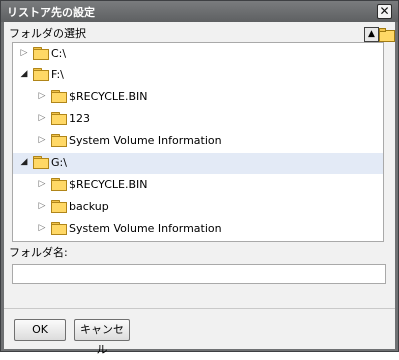 The width and height of the screenshot is (399, 360). Describe the element at coordinates (47, 33) in the screenshot. I see `folder-select-label: フォルダの選択` at that location.